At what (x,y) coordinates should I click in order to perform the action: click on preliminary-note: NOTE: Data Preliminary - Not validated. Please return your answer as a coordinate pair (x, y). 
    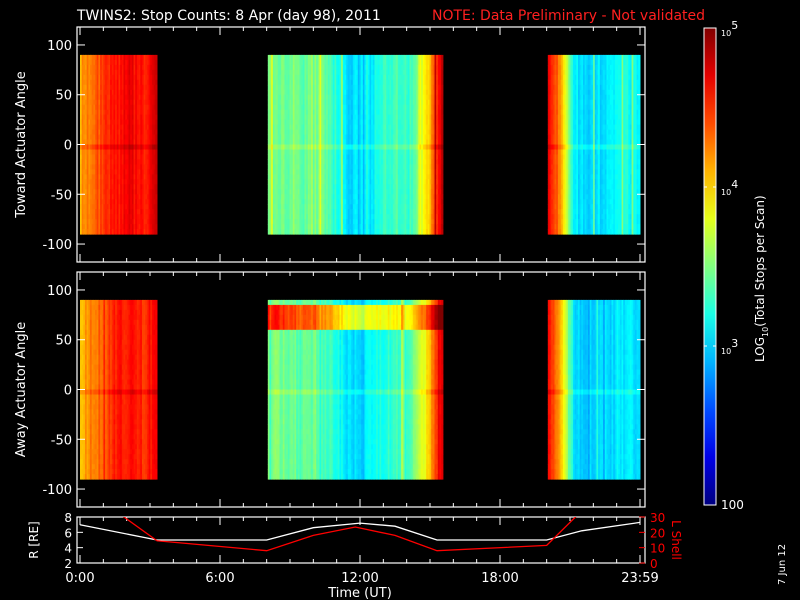
    Looking at the image, I should click on (568, 16).